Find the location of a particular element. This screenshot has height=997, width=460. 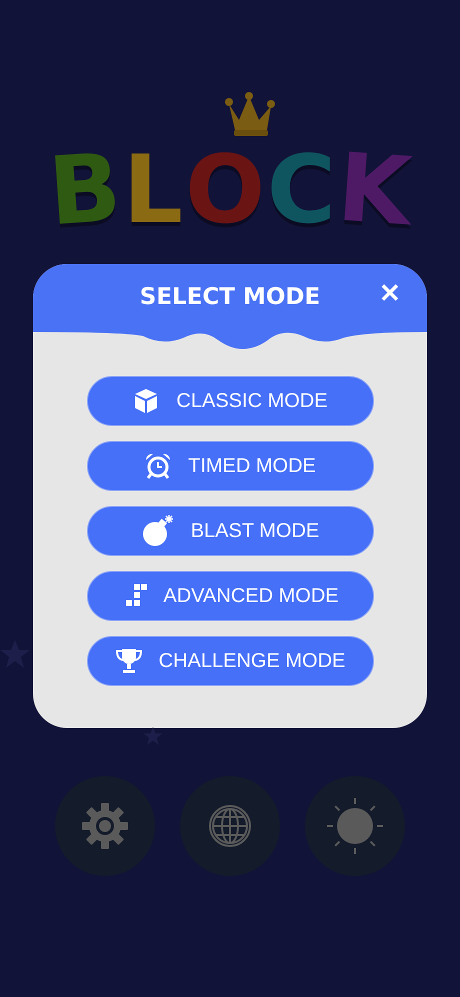

logo-letter: K is located at coordinates (374, 191).